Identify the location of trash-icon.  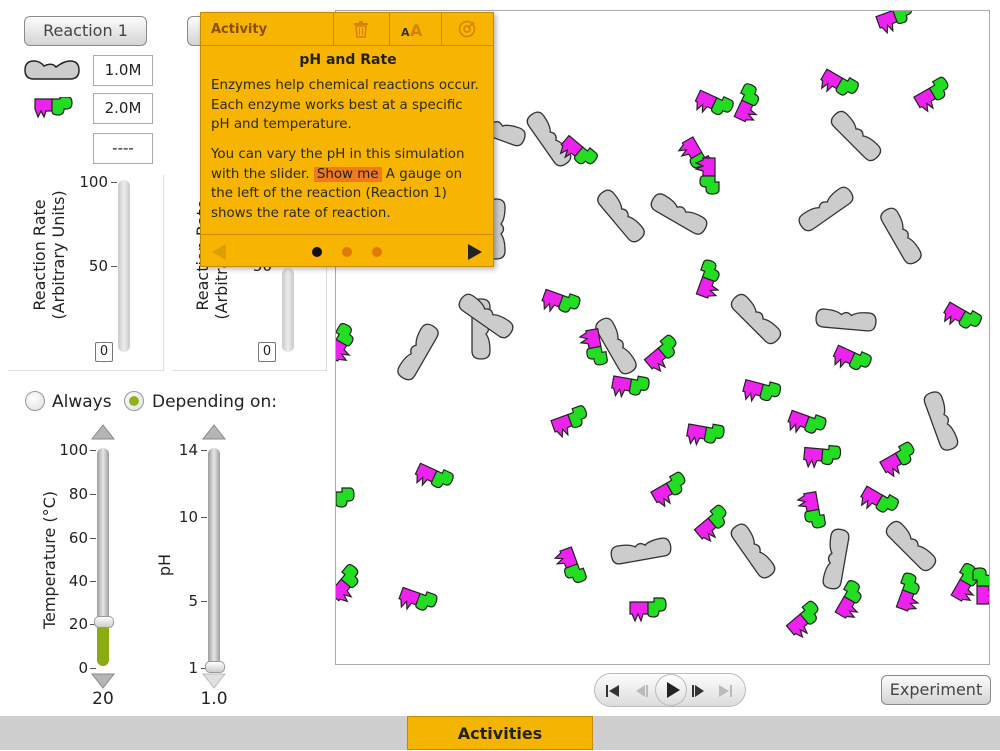
(361, 29).